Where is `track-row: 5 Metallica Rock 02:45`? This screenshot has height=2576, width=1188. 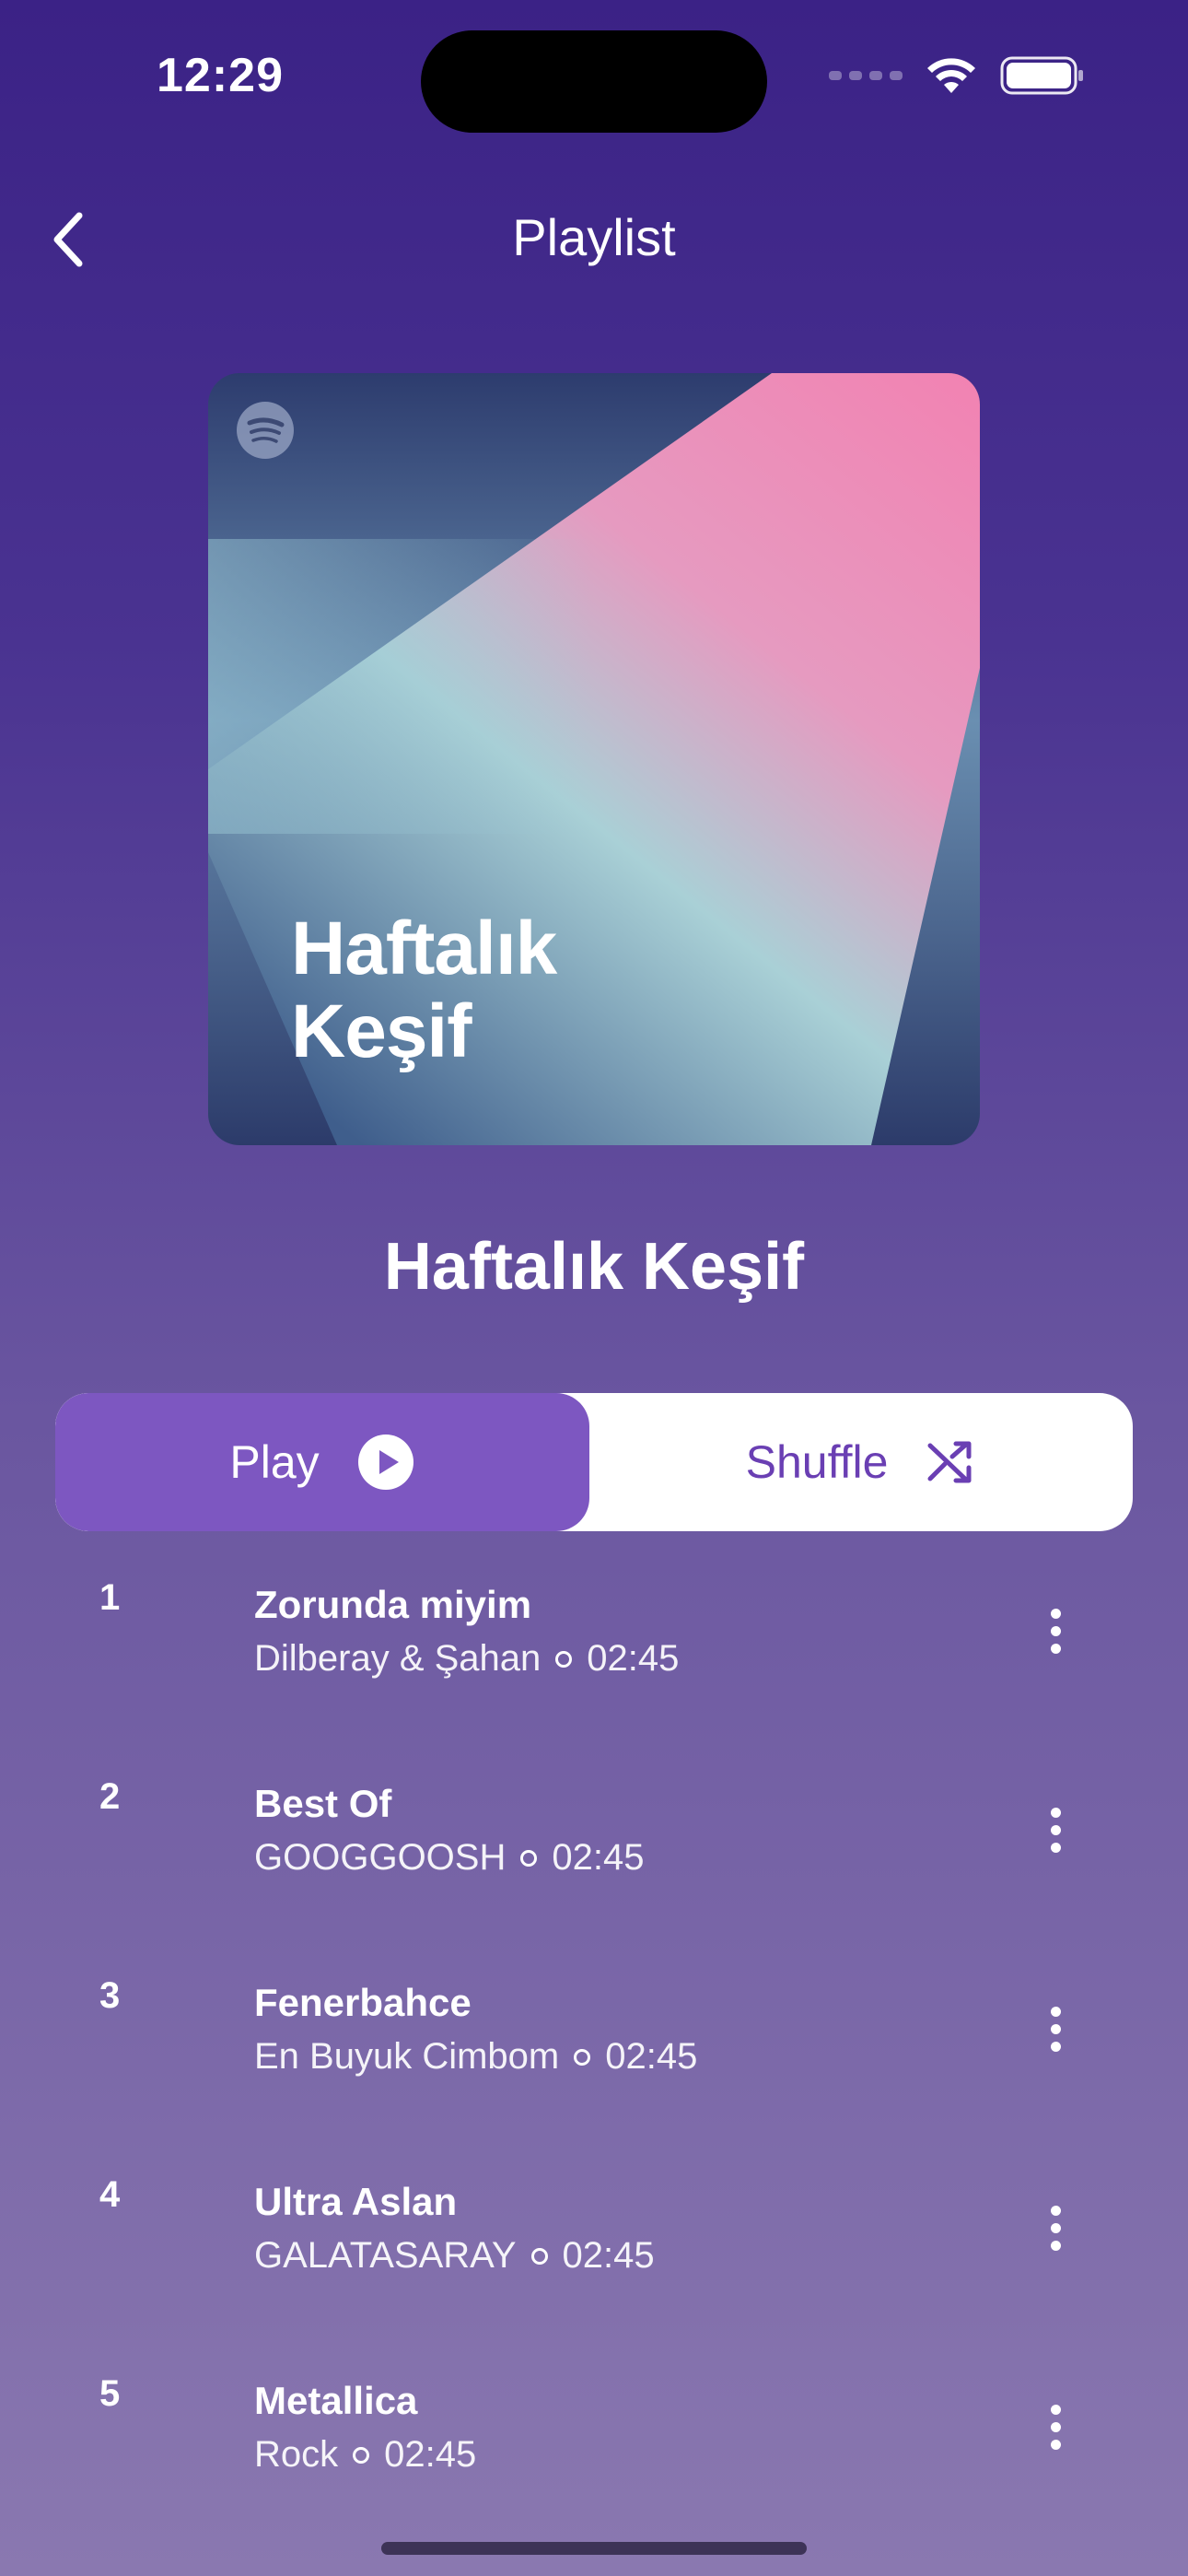 track-row: 5 Metallica Rock 02:45 is located at coordinates (594, 2452).